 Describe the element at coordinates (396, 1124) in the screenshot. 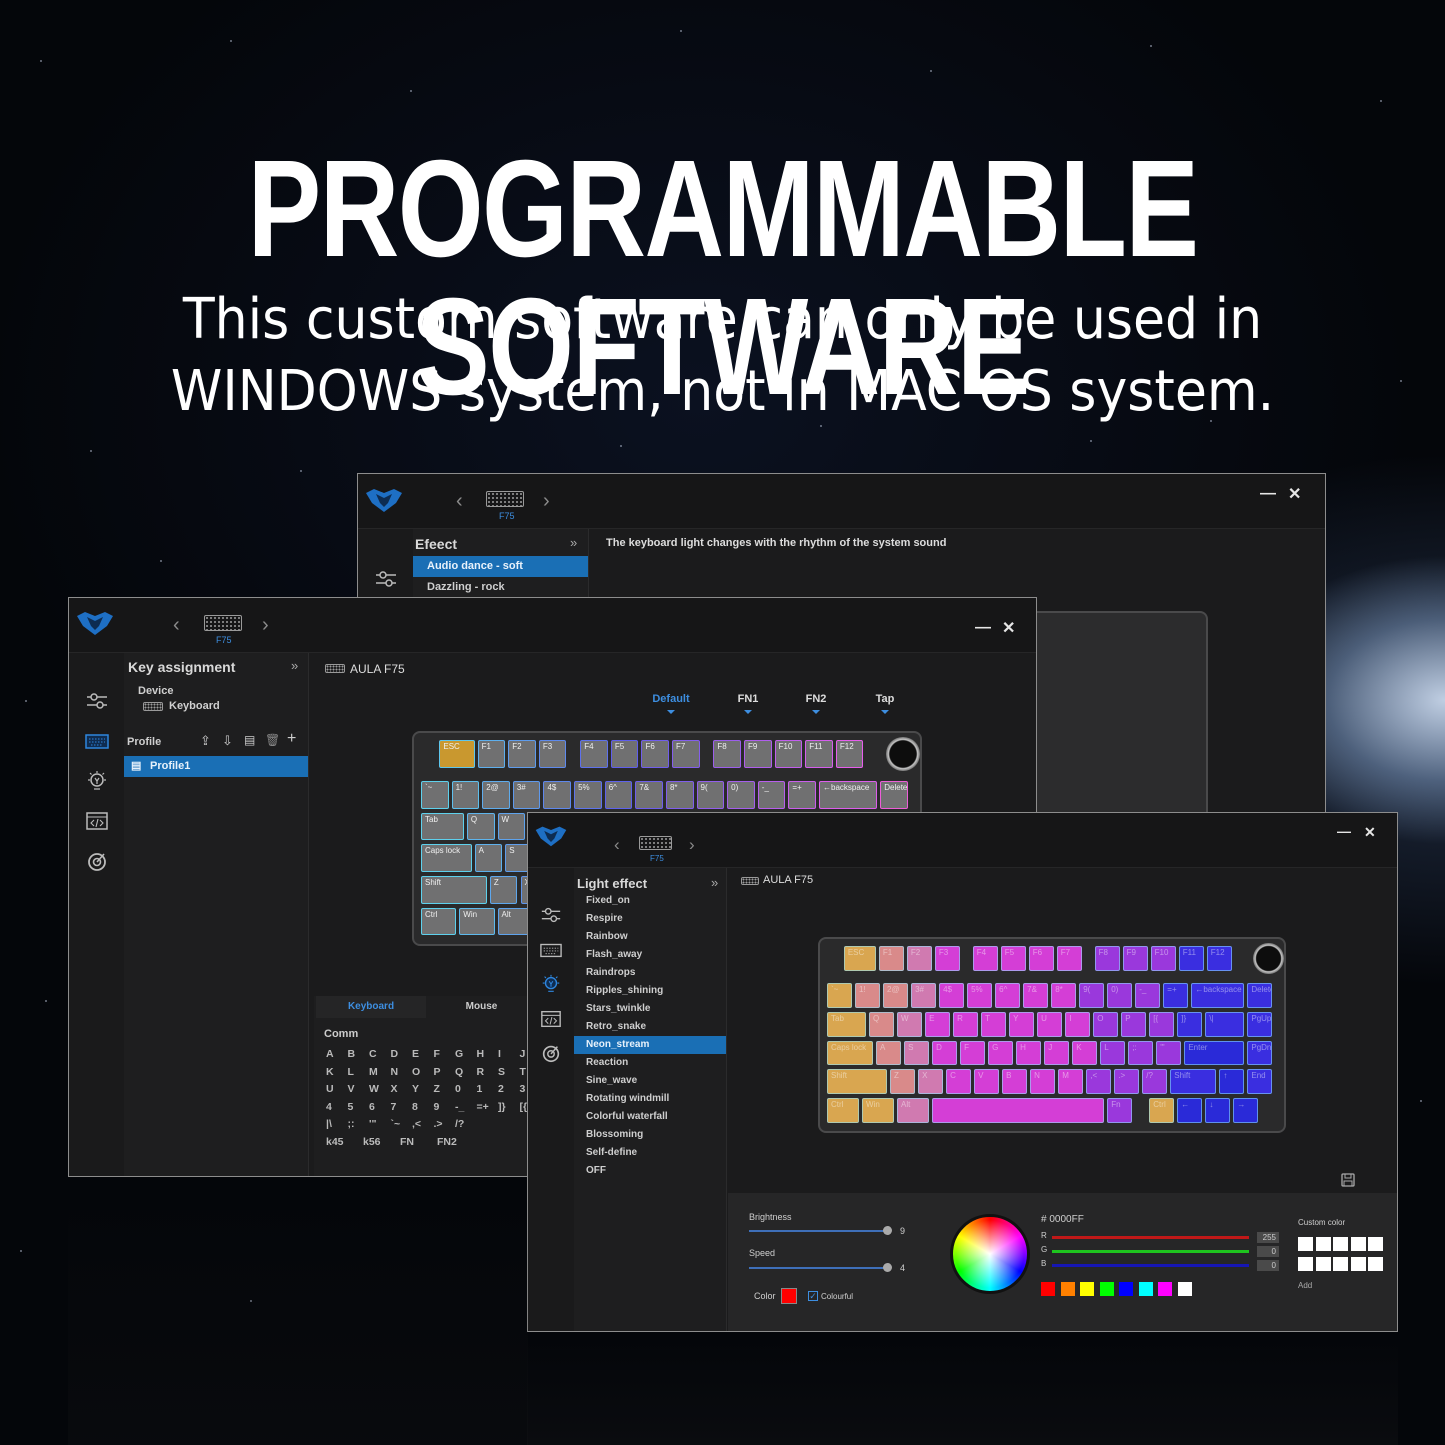

I see `key-option: `~` at that location.